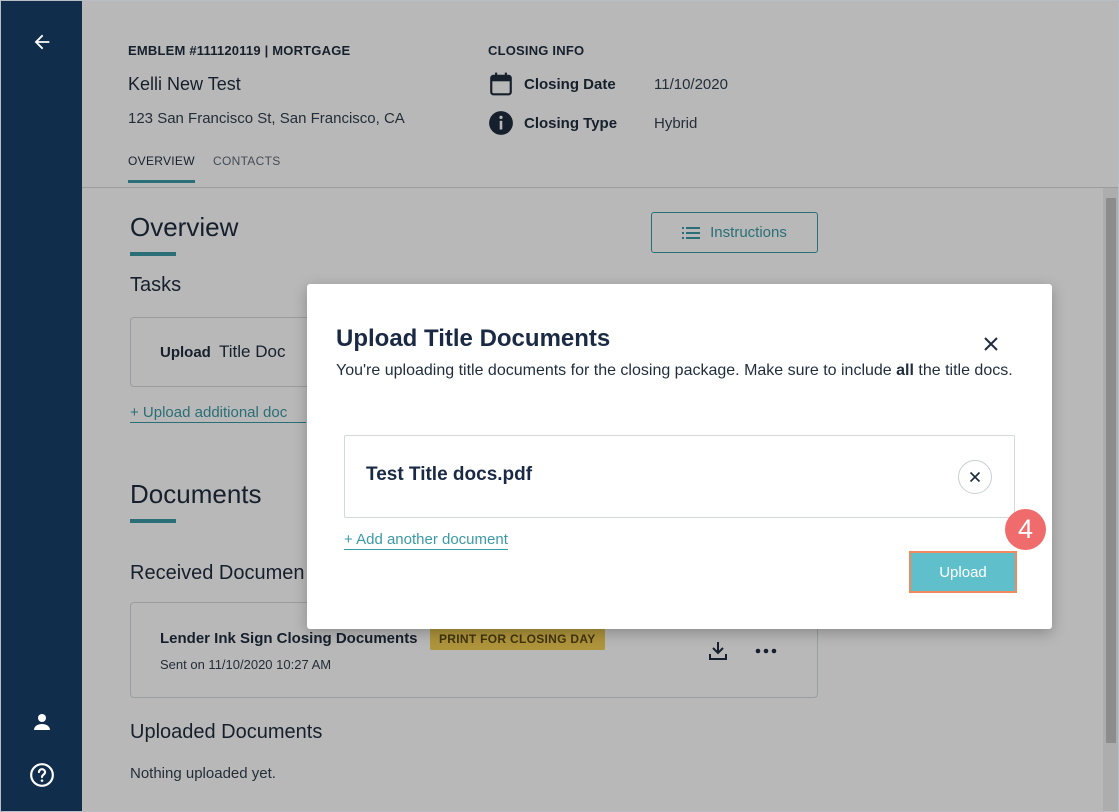  I want to click on user-icon, so click(42, 722).